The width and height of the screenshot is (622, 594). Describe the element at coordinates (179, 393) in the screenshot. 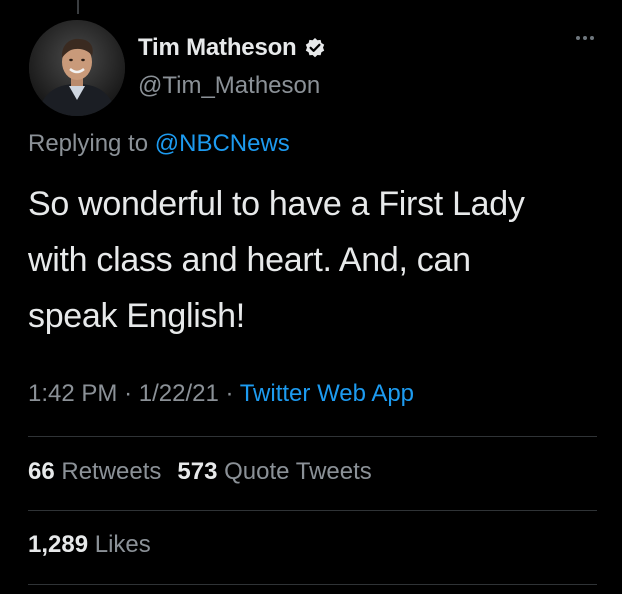

I see `tweet-date-link: 1/22/21` at that location.